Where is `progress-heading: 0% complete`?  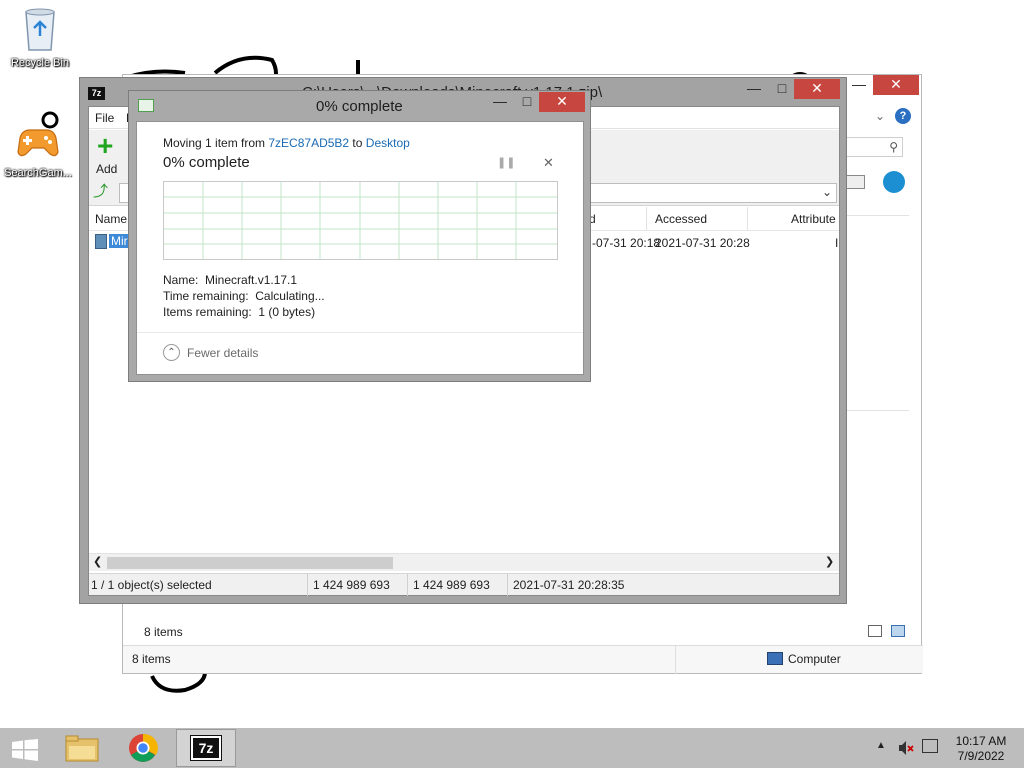
progress-heading: 0% complete is located at coordinates (206, 162).